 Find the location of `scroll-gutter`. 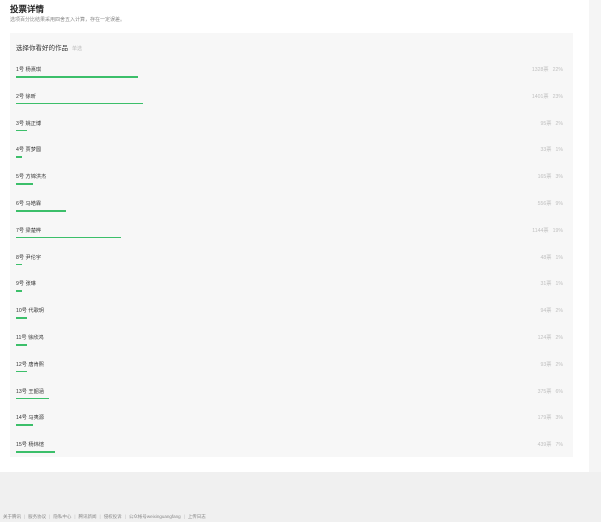

scroll-gutter is located at coordinates (595, 236).